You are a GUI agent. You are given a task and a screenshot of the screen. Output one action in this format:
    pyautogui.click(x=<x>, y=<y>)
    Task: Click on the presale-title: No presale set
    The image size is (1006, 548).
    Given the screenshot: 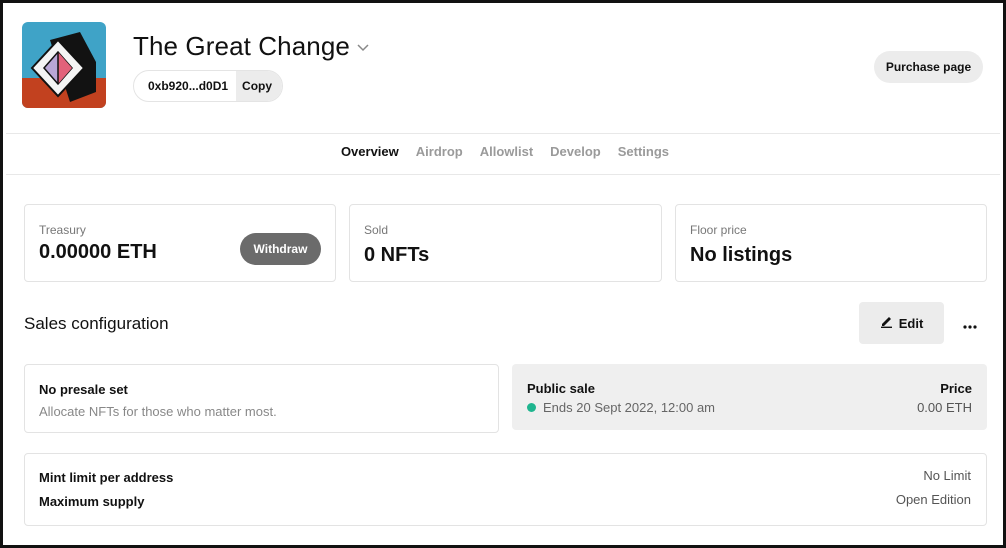 What is the action you would take?
    pyautogui.click(x=83, y=389)
    